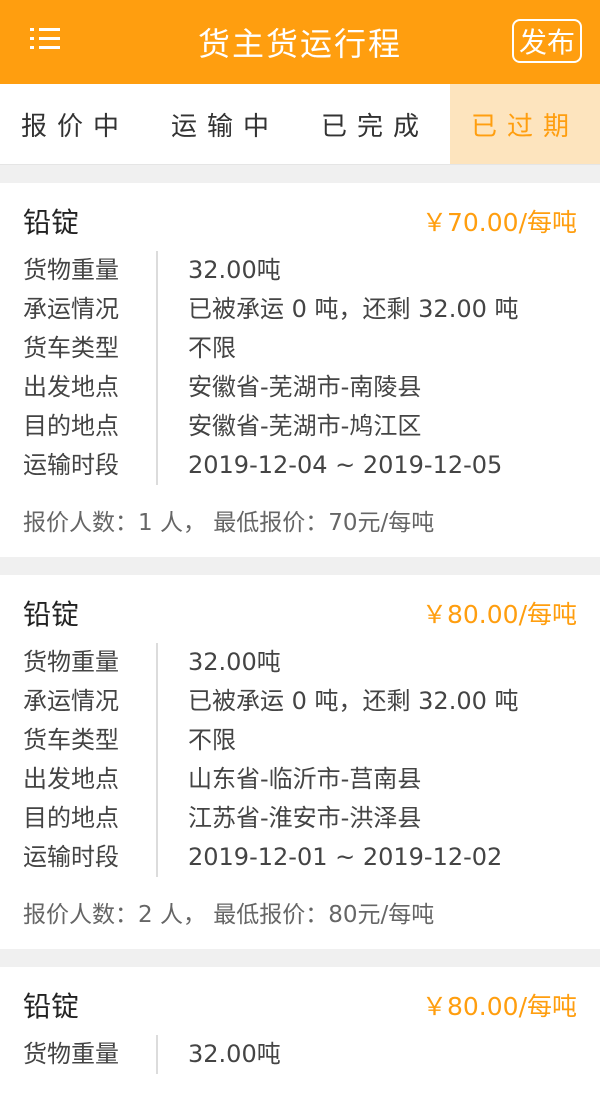 The width and height of the screenshot is (600, 1094). What do you see at coordinates (499, 222) in the screenshot?
I see `unit-price: ￥70.00/每吨` at bounding box center [499, 222].